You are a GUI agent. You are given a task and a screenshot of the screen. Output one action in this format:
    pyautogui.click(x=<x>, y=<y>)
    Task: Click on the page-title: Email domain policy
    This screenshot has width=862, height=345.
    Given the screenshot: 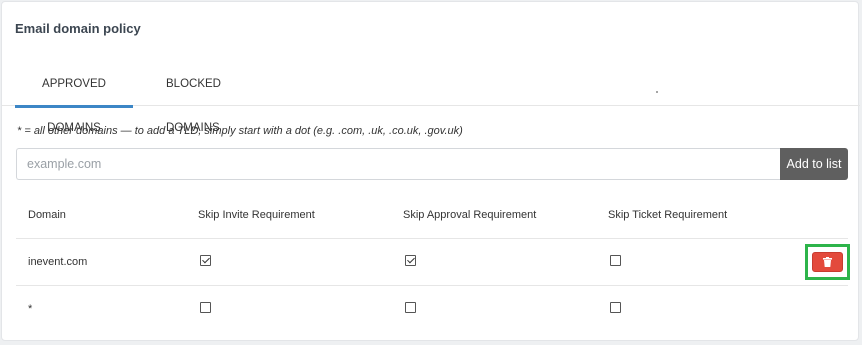 What is the action you would take?
    pyautogui.click(x=78, y=28)
    